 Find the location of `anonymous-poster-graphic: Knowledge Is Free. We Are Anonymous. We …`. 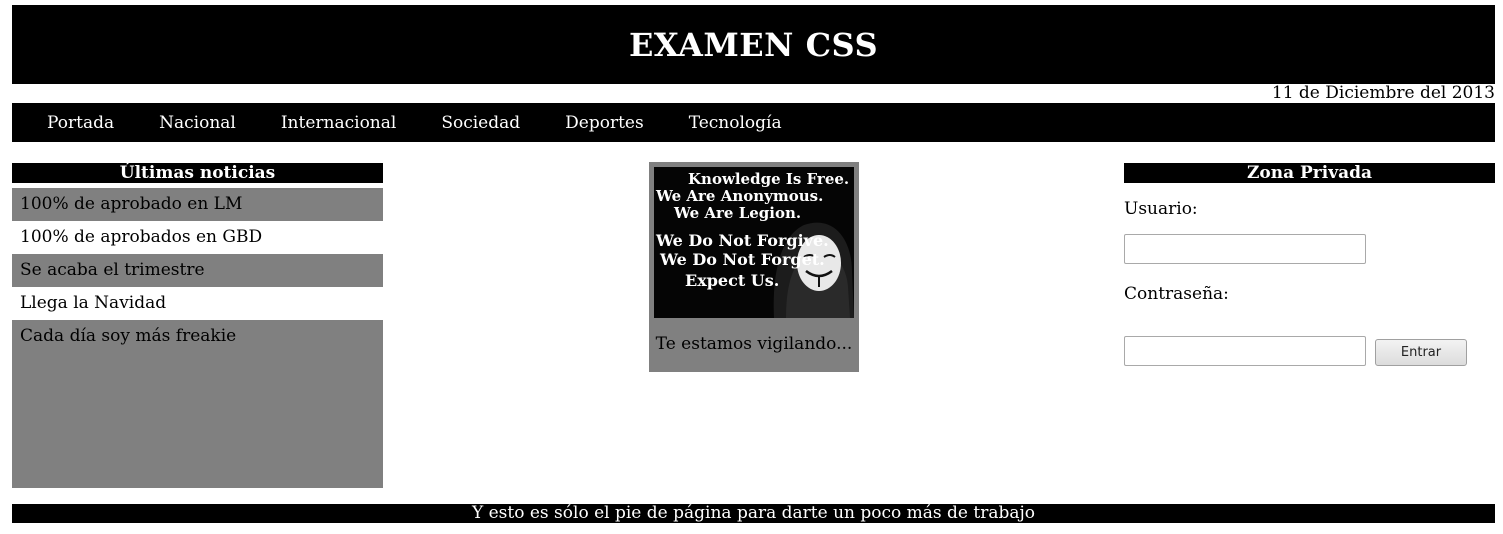

anonymous-poster-graphic: Knowledge Is Free. We Are Anonymous. We … is located at coordinates (754, 242).